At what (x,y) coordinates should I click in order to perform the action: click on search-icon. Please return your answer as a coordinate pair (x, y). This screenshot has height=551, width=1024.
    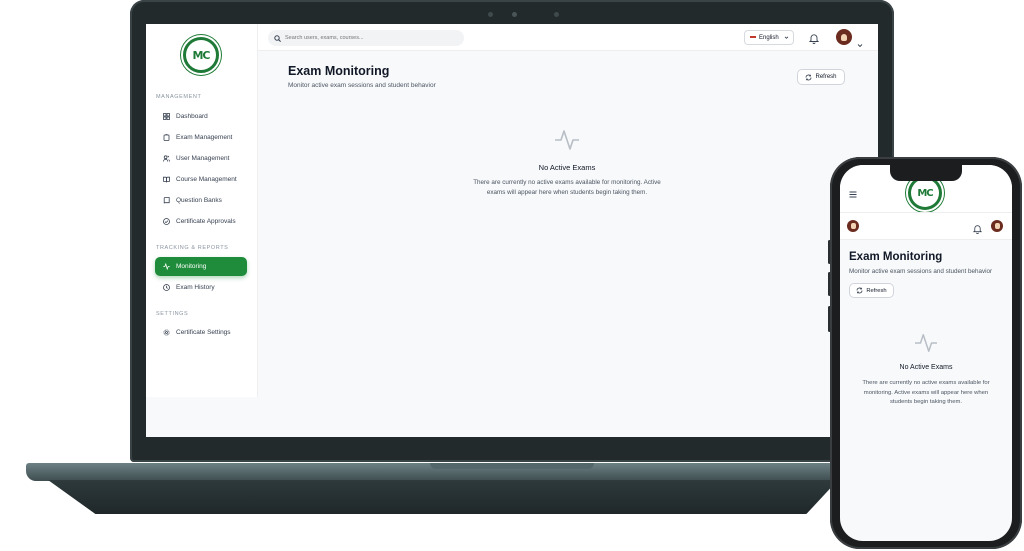
    Looking at the image, I should click on (277, 38).